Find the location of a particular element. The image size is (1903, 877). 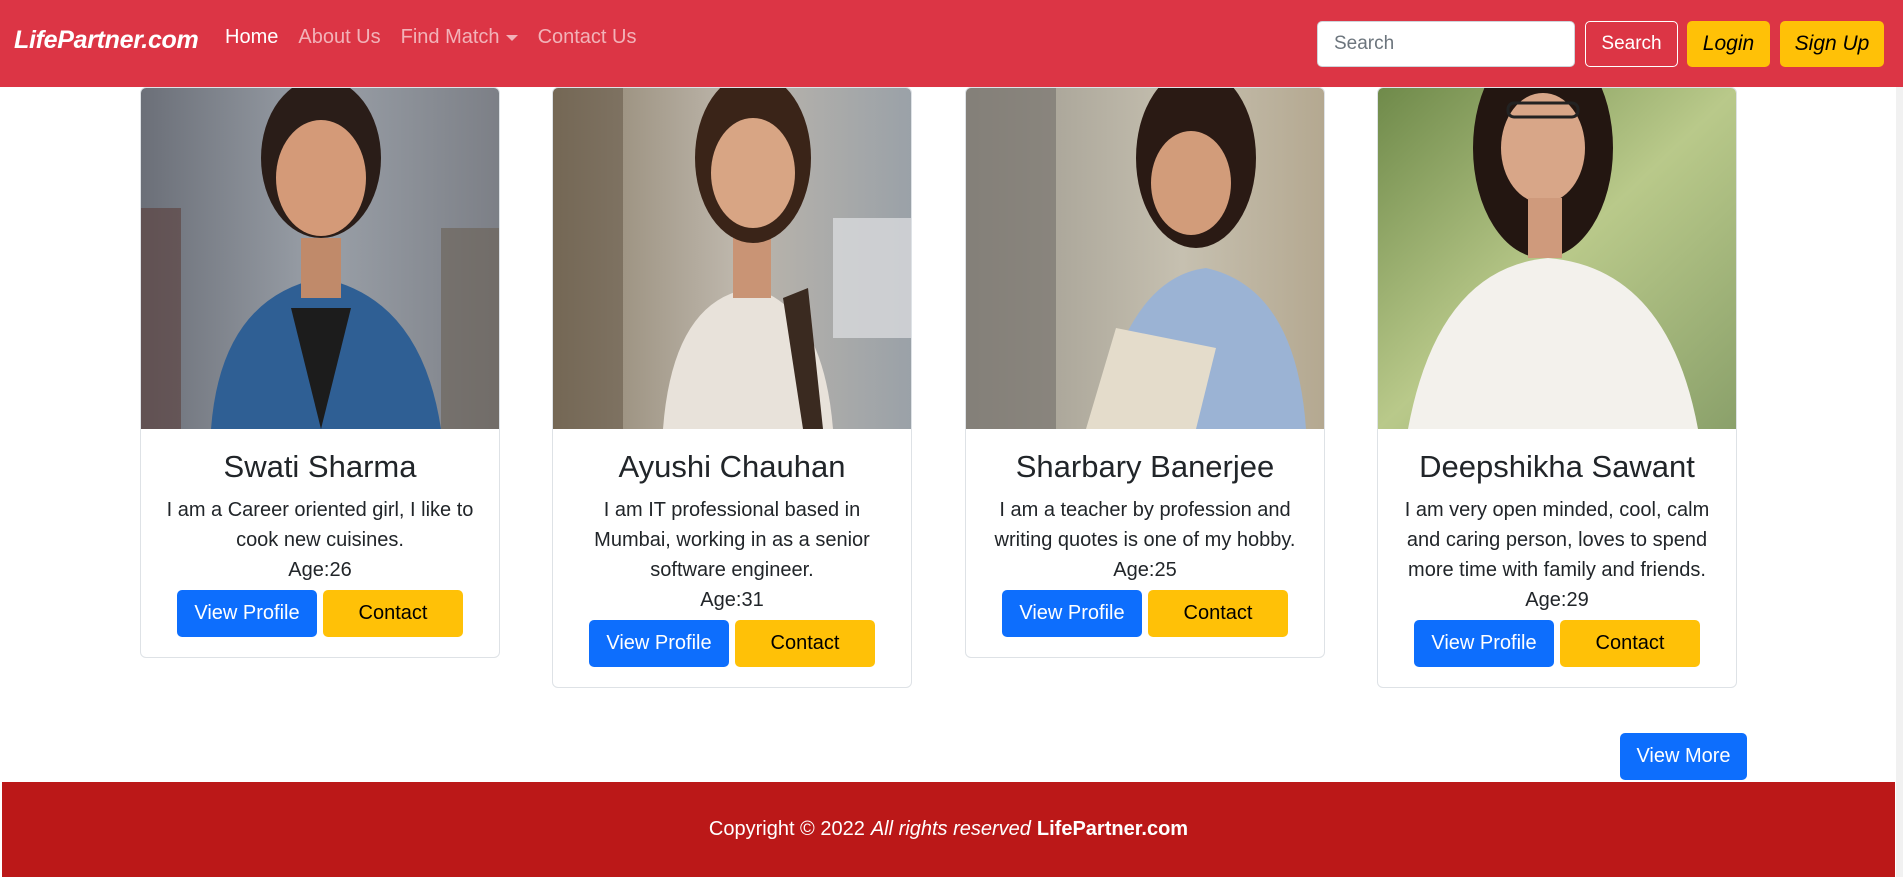

search-button: Search is located at coordinates (1631, 44).